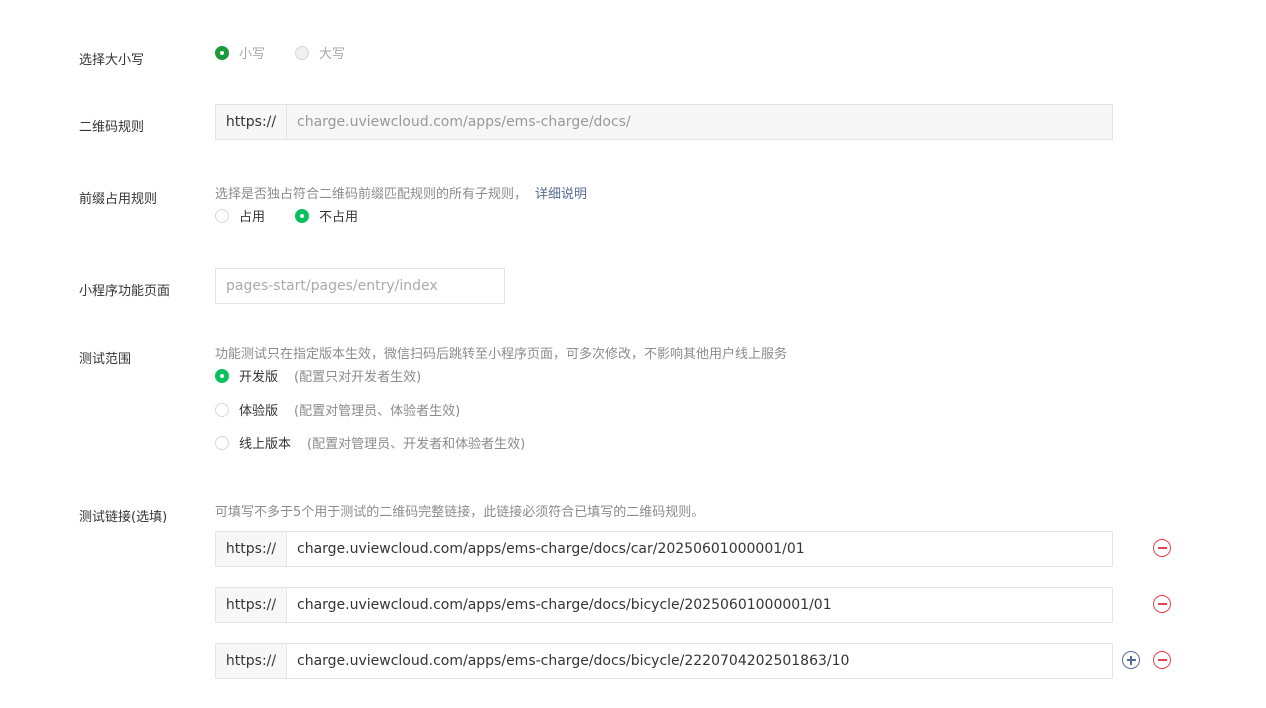 This screenshot has width=1266, height=708. Describe the element at coordinates (332, 52) in the screenshot. I see `radio-uppercase-label: 大写` at that location.